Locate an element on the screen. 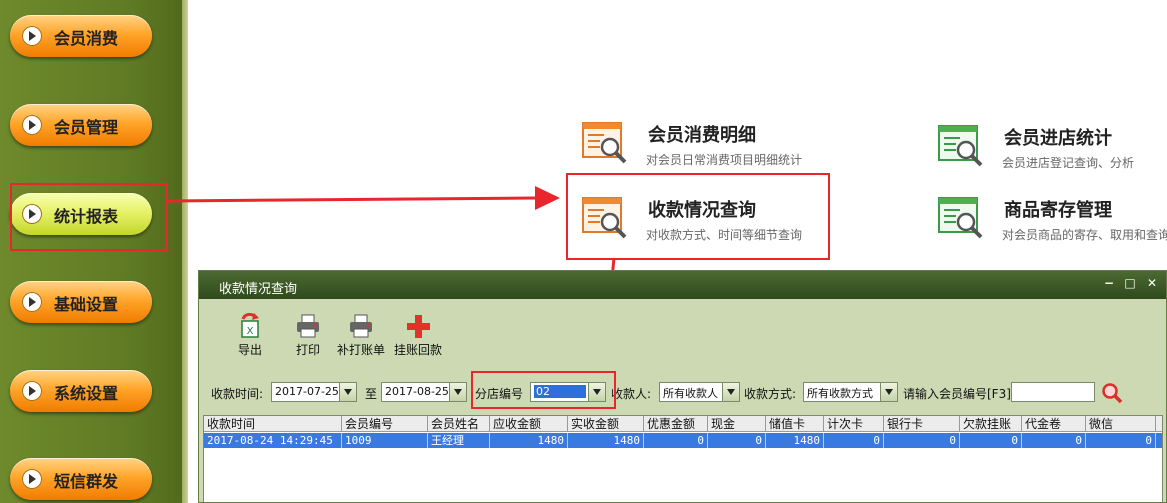 The width and height of the screenshot is (1167, 503). cell-discount: 0 is located at coordinates (676, 440).